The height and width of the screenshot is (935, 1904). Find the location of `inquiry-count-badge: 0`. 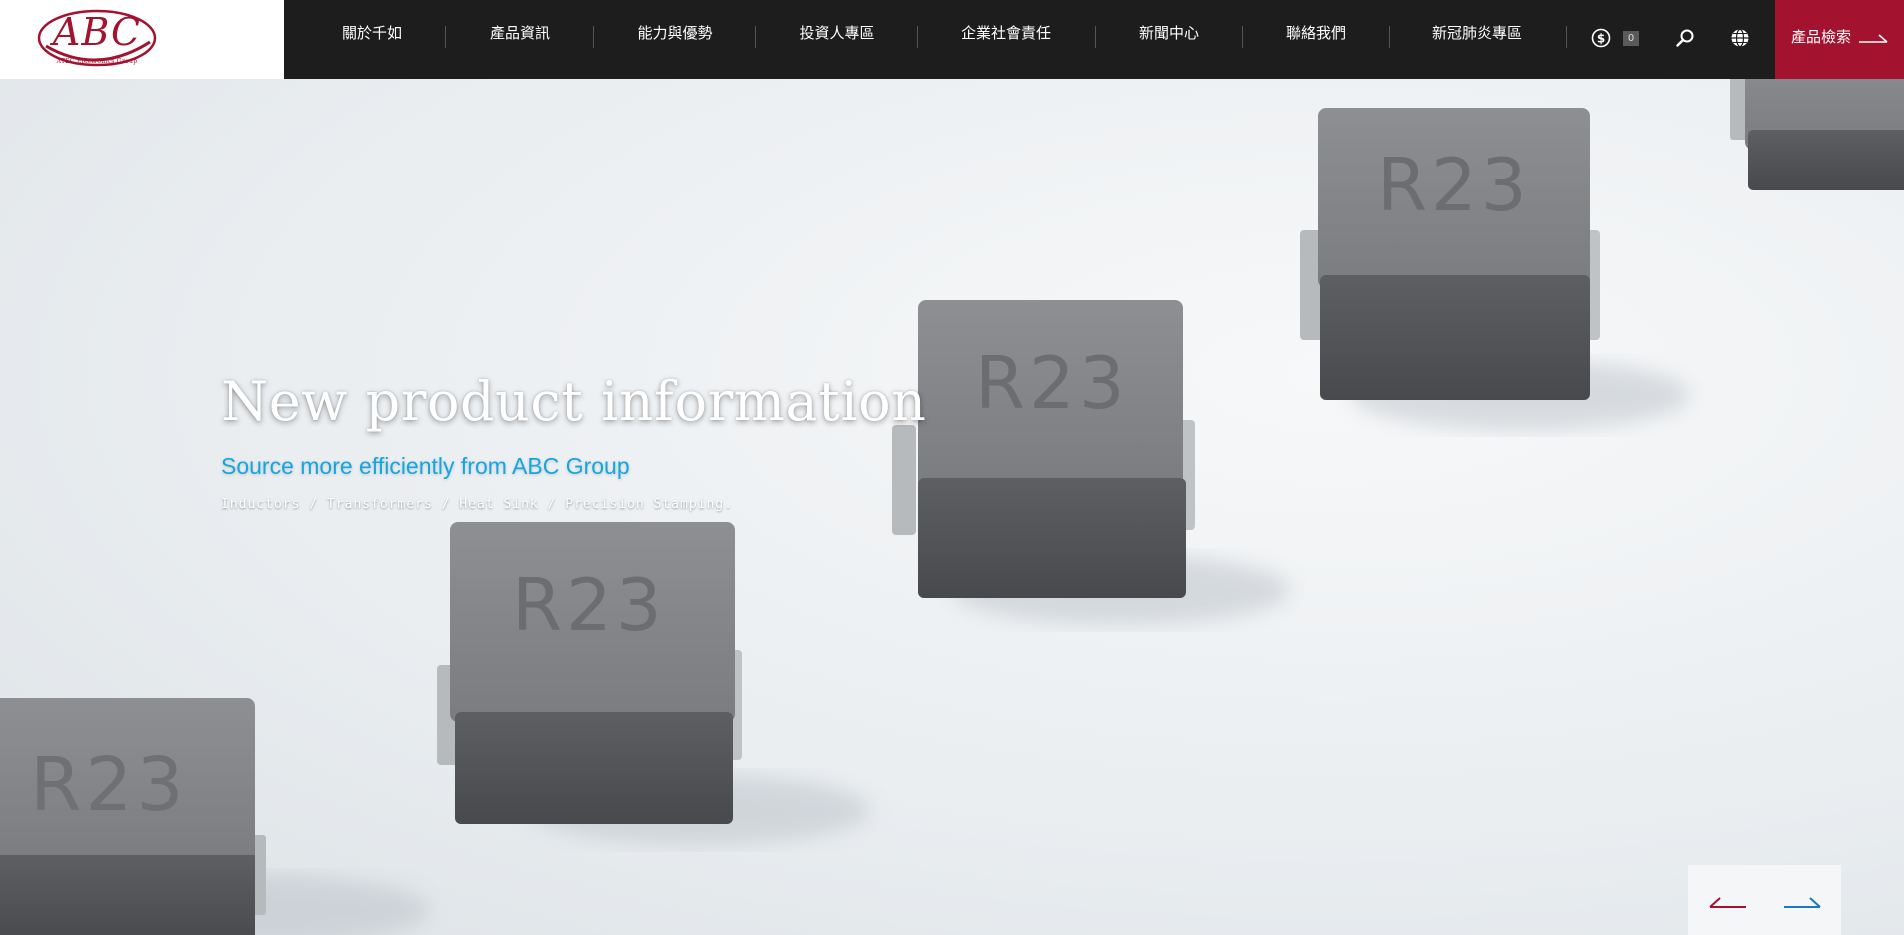

inquiry-count-badge: 0 is located at coordinates (1631, 38).